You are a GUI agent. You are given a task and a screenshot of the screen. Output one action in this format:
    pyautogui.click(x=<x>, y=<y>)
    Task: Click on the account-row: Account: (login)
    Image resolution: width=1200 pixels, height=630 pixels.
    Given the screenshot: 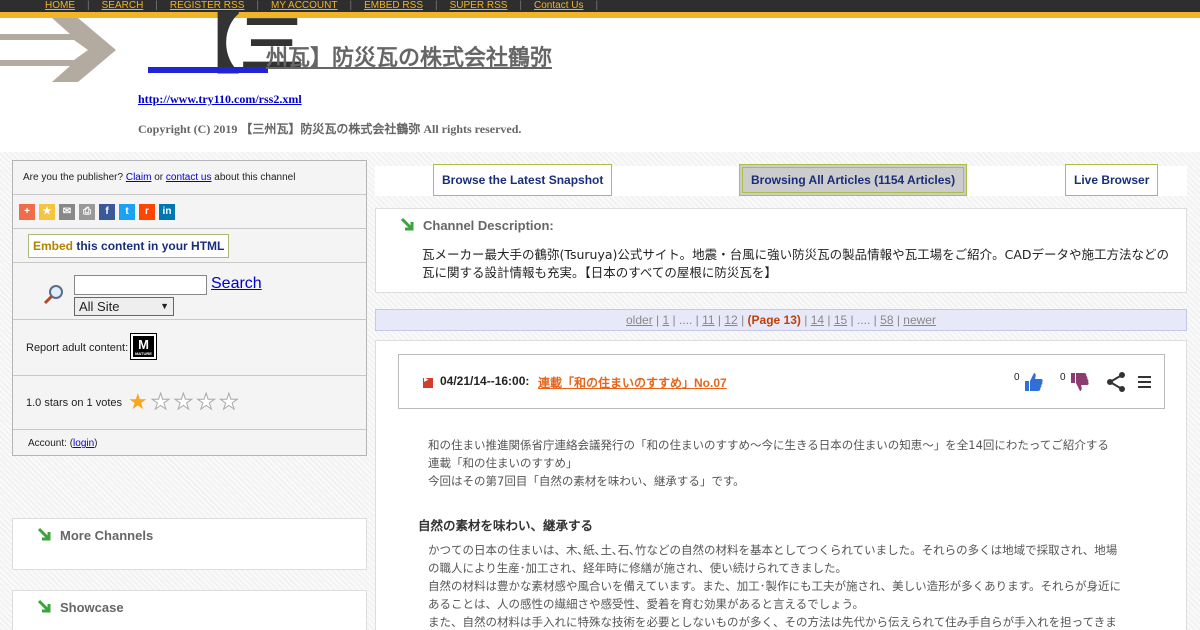 What is the action you would take?
    pyautogui.click(x=63, y=443)
    